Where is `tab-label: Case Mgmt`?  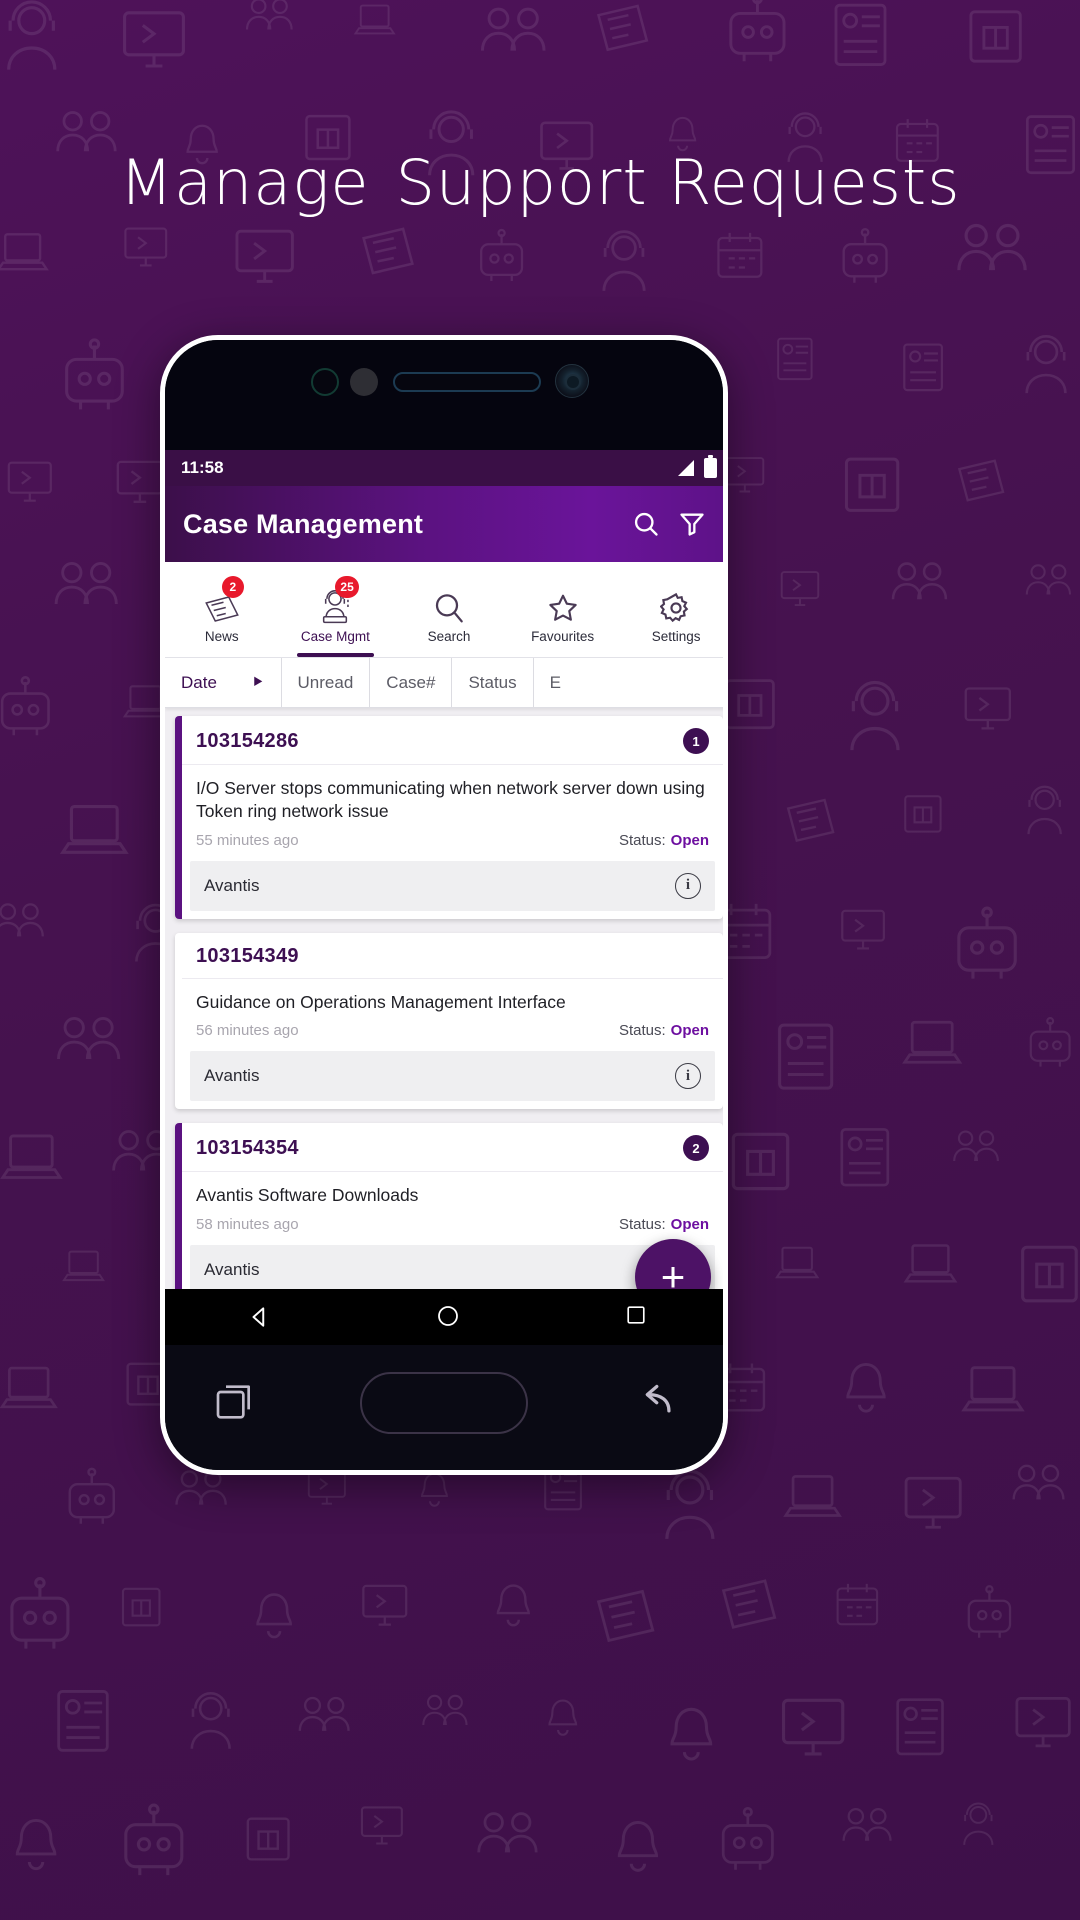 tab-label: Case Mgmt is located at coordinates (335, 636).